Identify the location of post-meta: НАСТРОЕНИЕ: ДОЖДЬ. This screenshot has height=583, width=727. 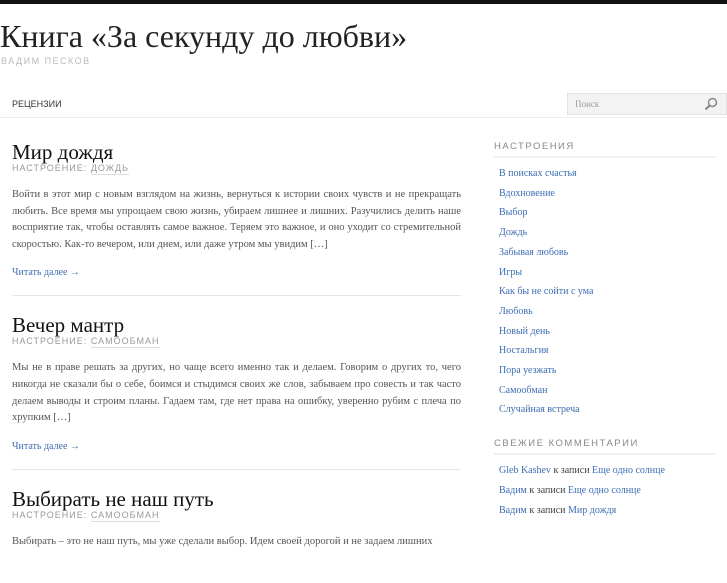
(236, 169).